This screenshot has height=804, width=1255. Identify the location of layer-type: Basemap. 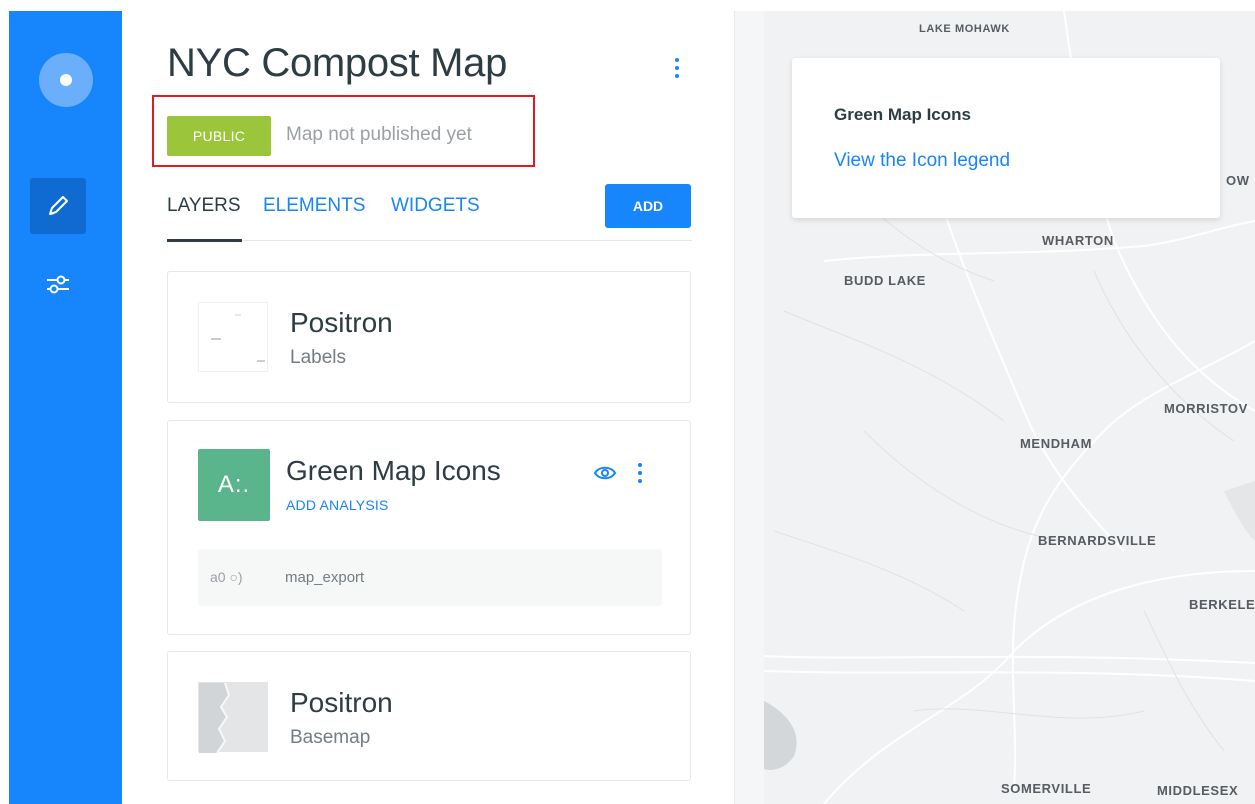
(330, 737).